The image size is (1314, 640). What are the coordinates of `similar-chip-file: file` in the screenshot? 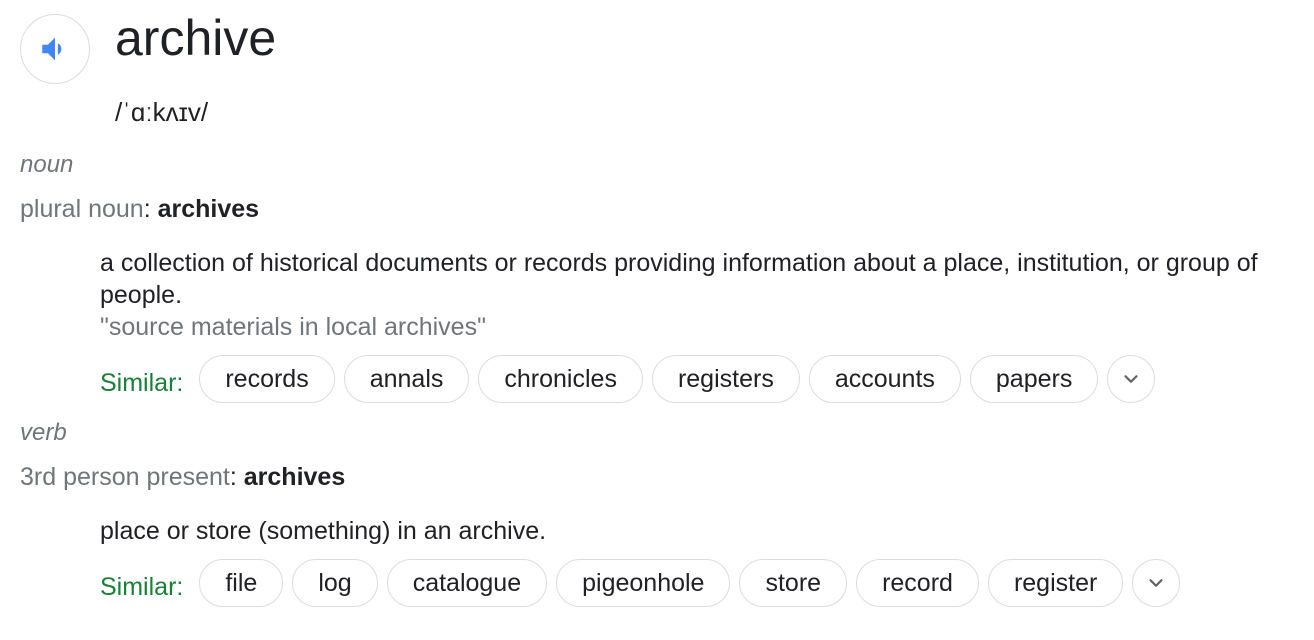 It's located at (241, 583).